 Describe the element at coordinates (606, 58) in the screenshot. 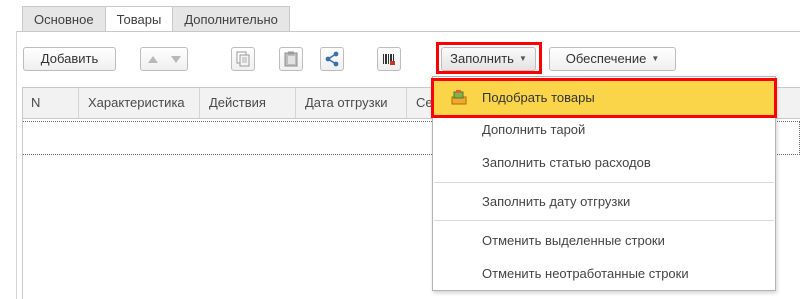

I see `provision-button-label: Обеспечение` at that location.